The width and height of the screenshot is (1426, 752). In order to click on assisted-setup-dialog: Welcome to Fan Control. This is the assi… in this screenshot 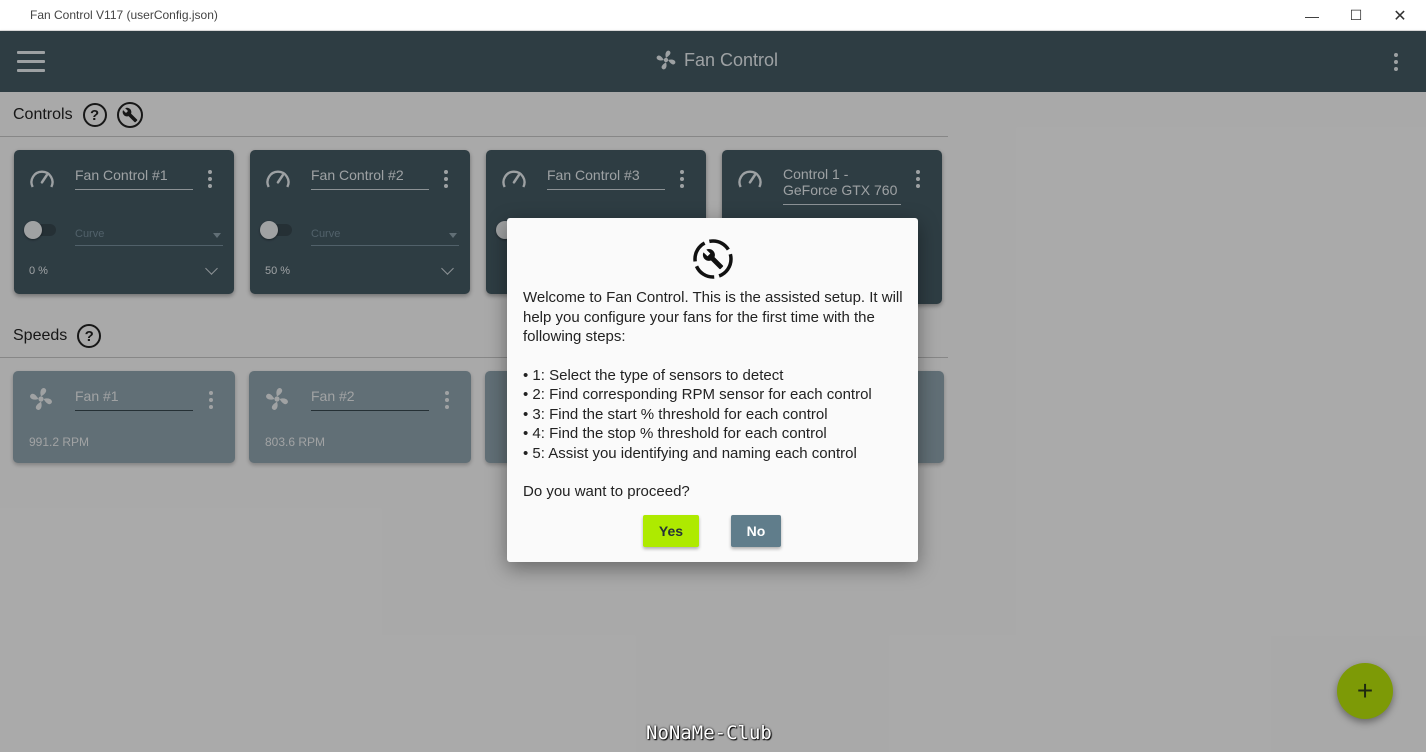, I will do `click(712, 390)`.